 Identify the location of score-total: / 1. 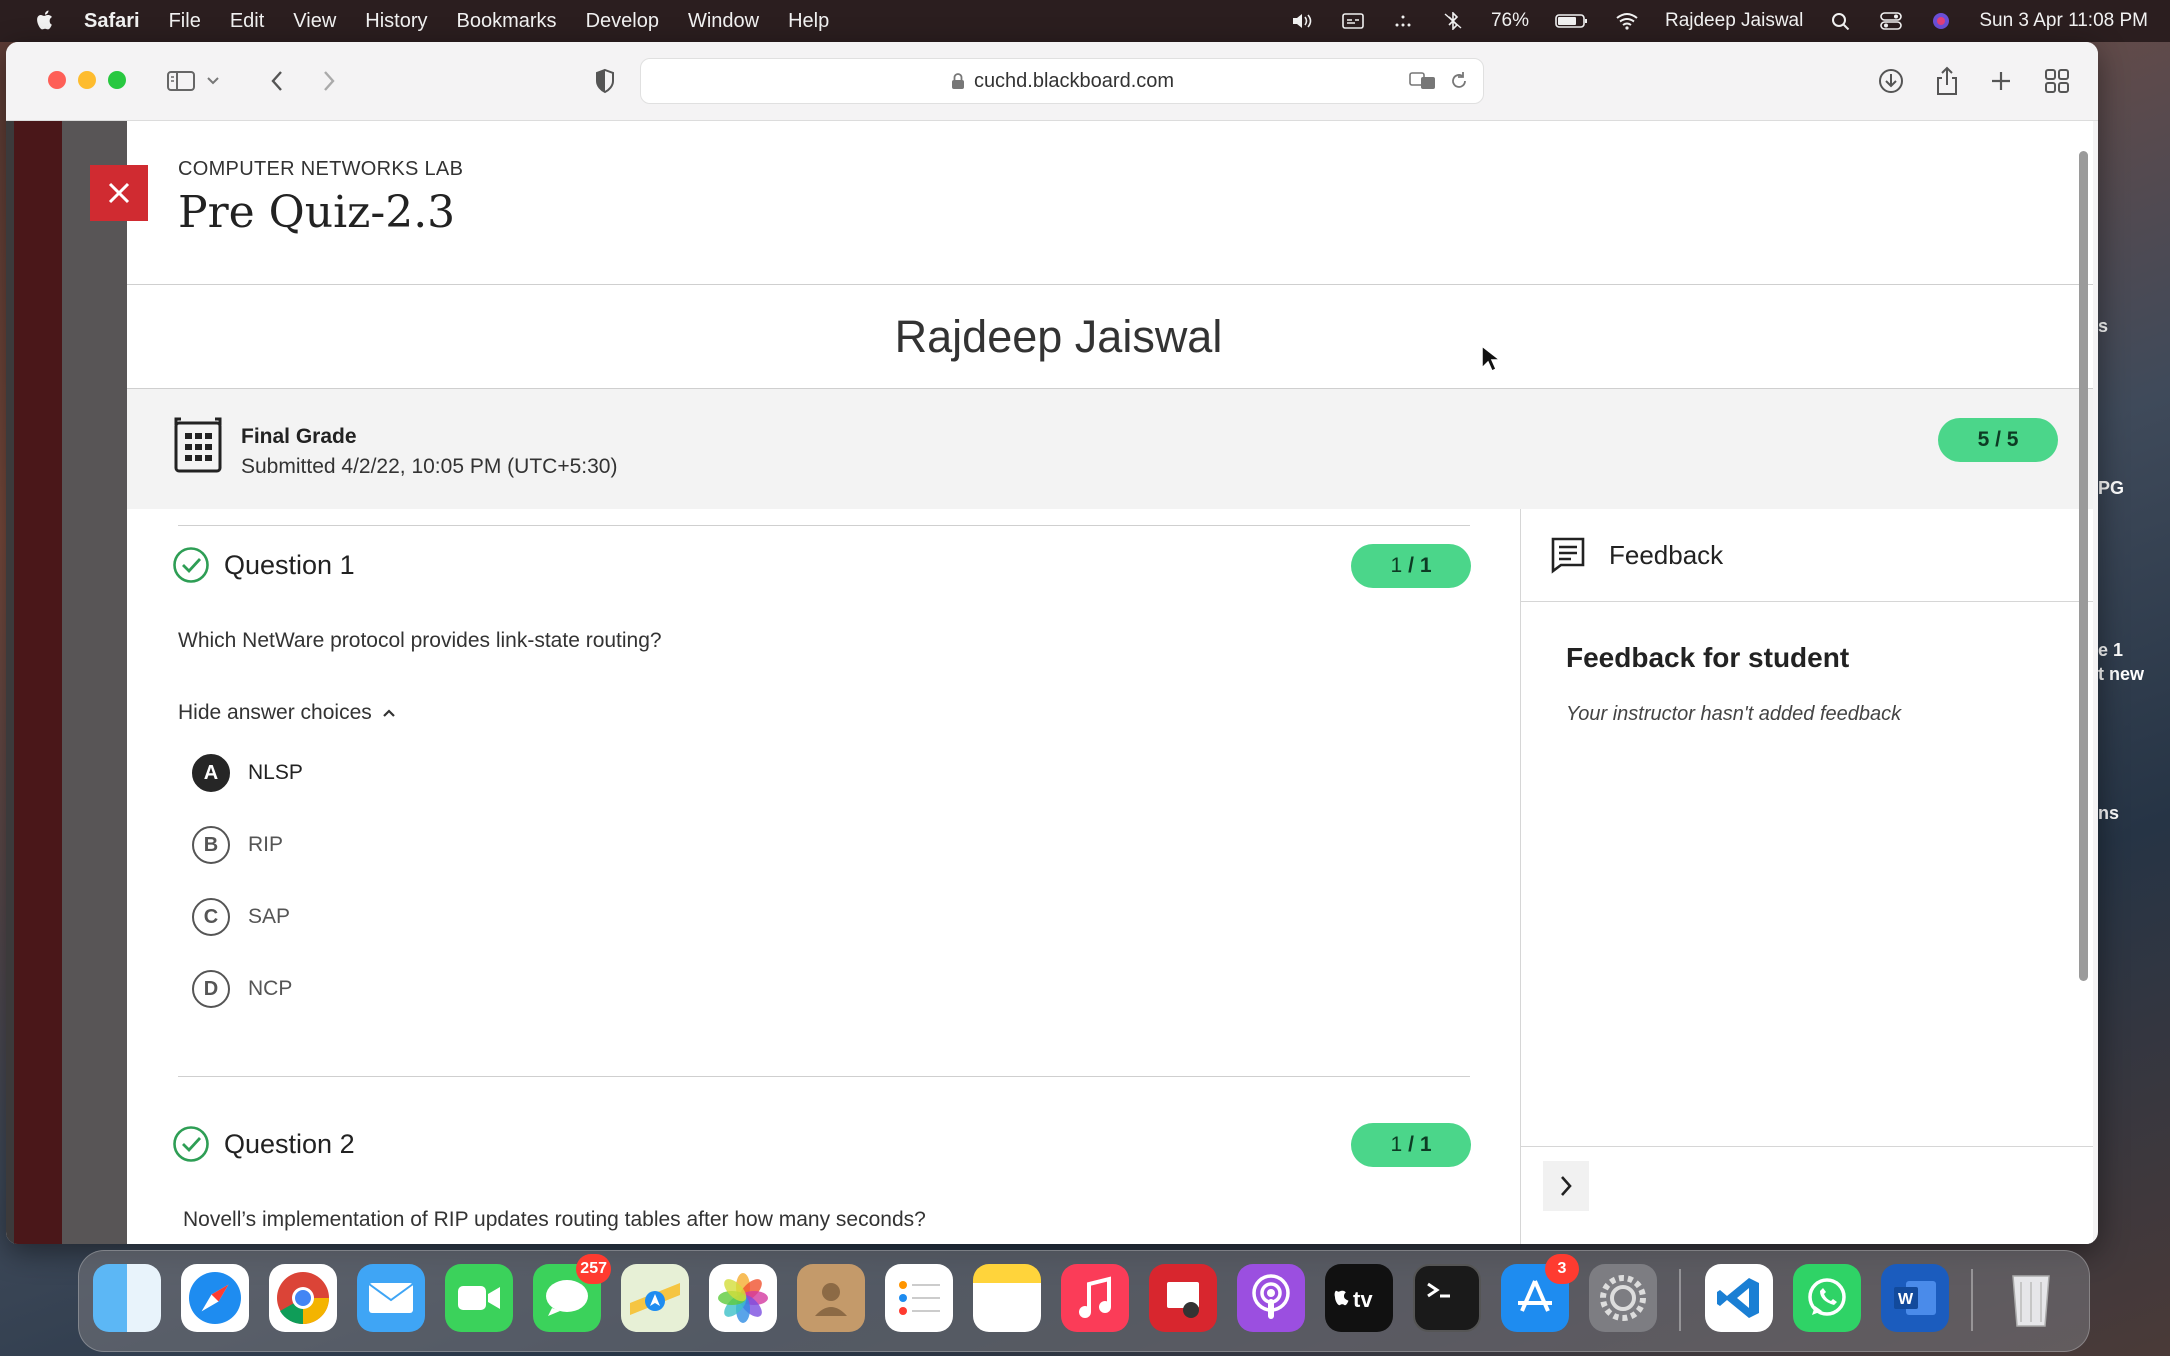
(1420, 565).